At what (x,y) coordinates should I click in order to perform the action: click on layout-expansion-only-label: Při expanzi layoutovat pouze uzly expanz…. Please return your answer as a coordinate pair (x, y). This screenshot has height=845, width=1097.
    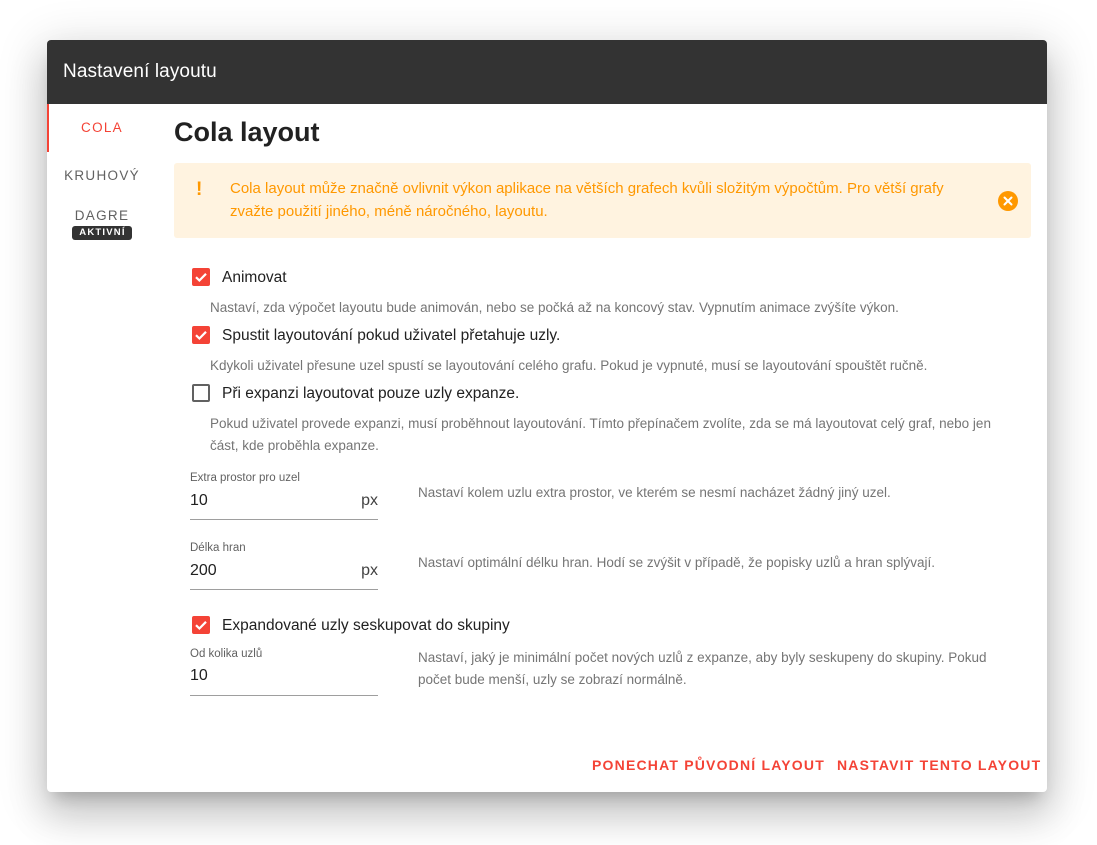
    Looking at the image, I should click on (371, 393).